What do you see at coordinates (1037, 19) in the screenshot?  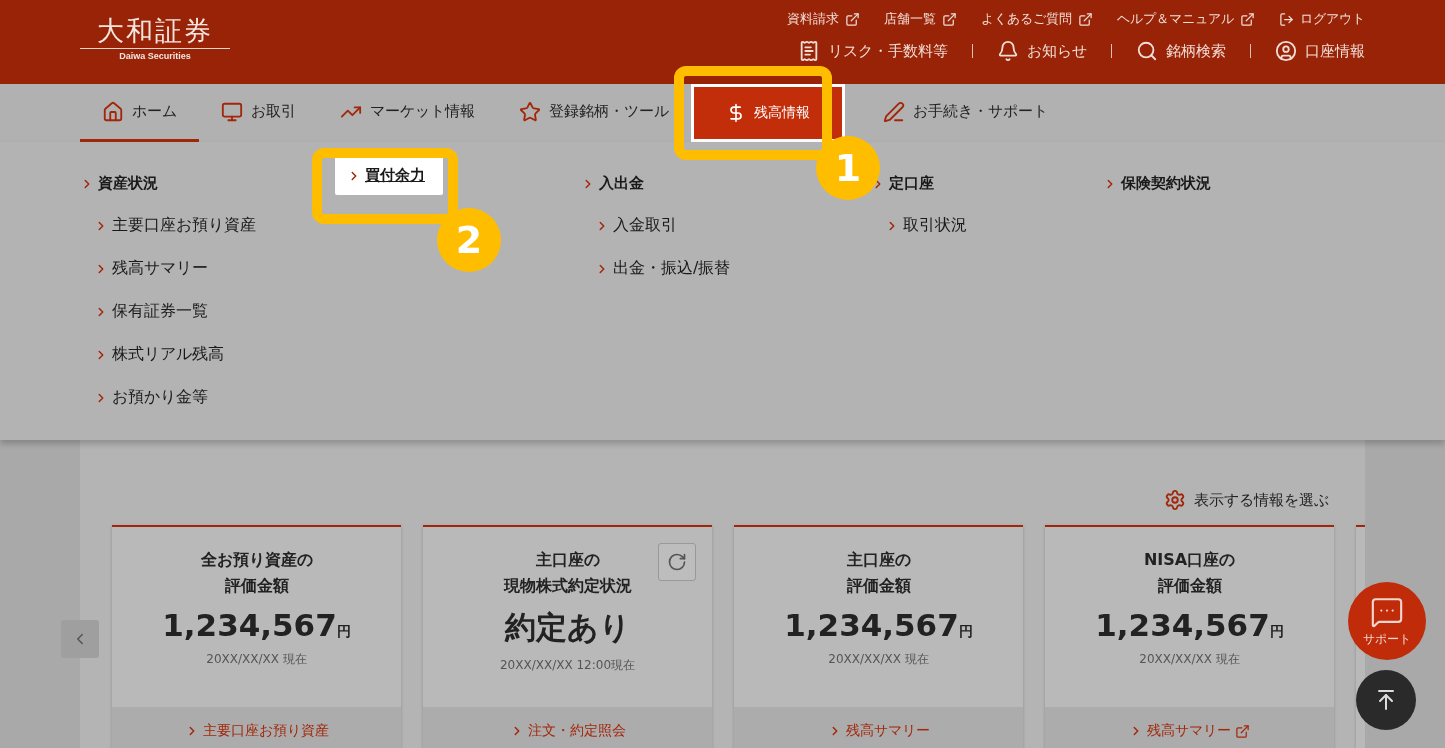 I see `header-link: よくあるご質問` at bounding box center [1037, 19].